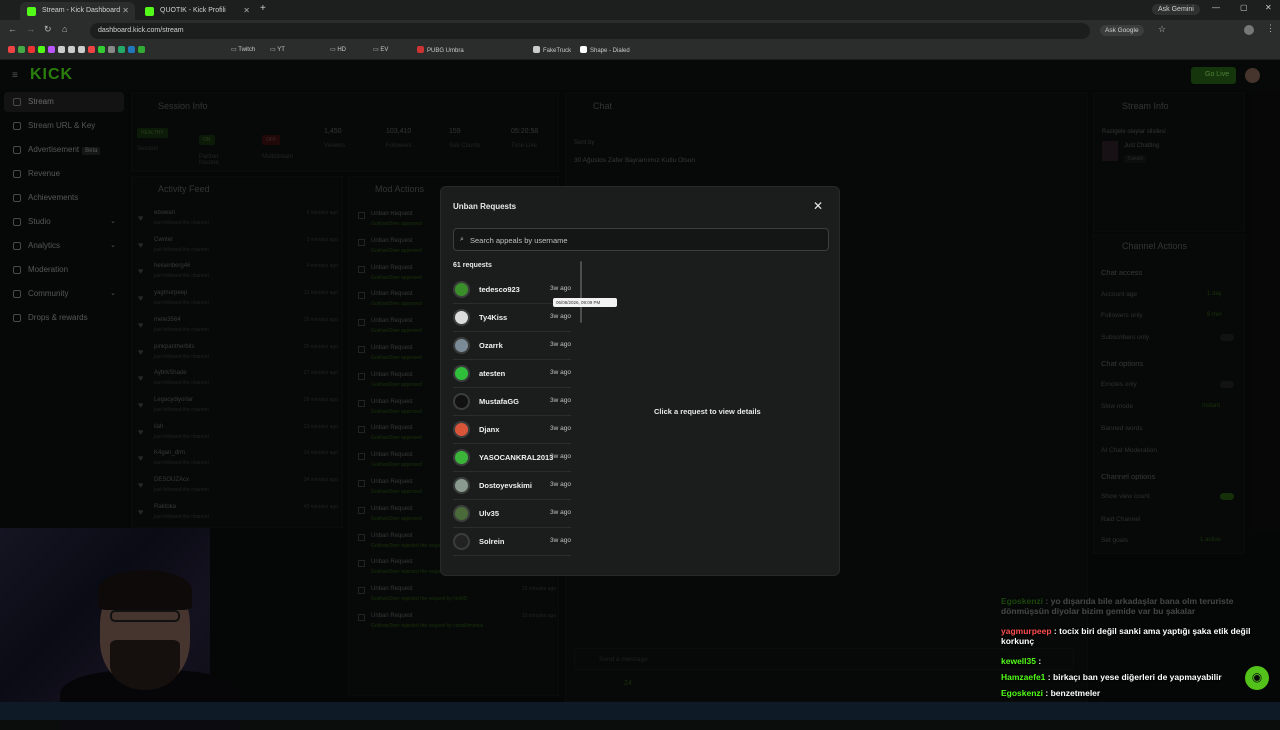 This screenshot has width=1280, height=730. I want to click on bookmark-folder: ▭ Twitch, so click(243, 49).